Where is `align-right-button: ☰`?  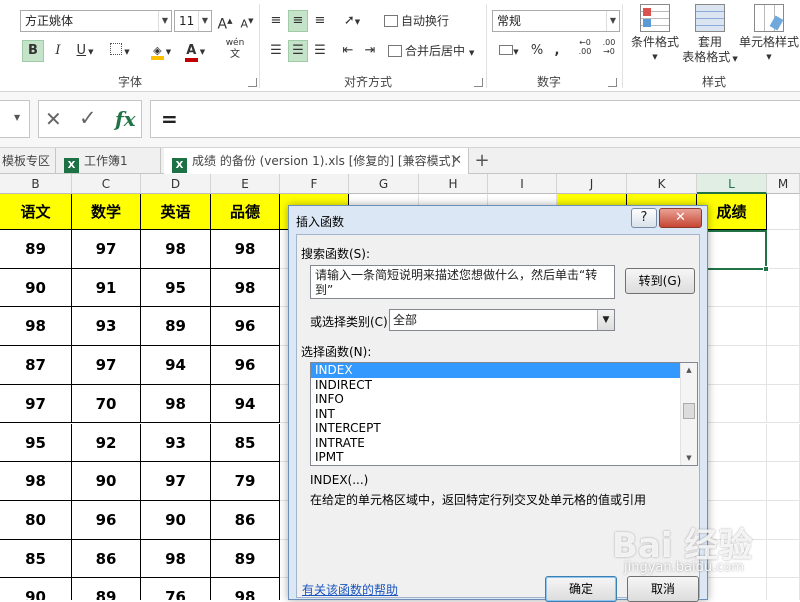
align-right-button: ☰ is located at coordinates (320, 51).